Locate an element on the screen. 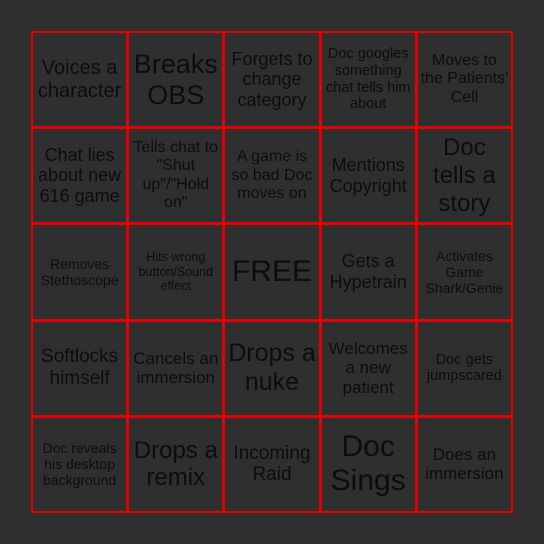  cell-text: Gets a Hypetrain is located at coordinates (368, 271).